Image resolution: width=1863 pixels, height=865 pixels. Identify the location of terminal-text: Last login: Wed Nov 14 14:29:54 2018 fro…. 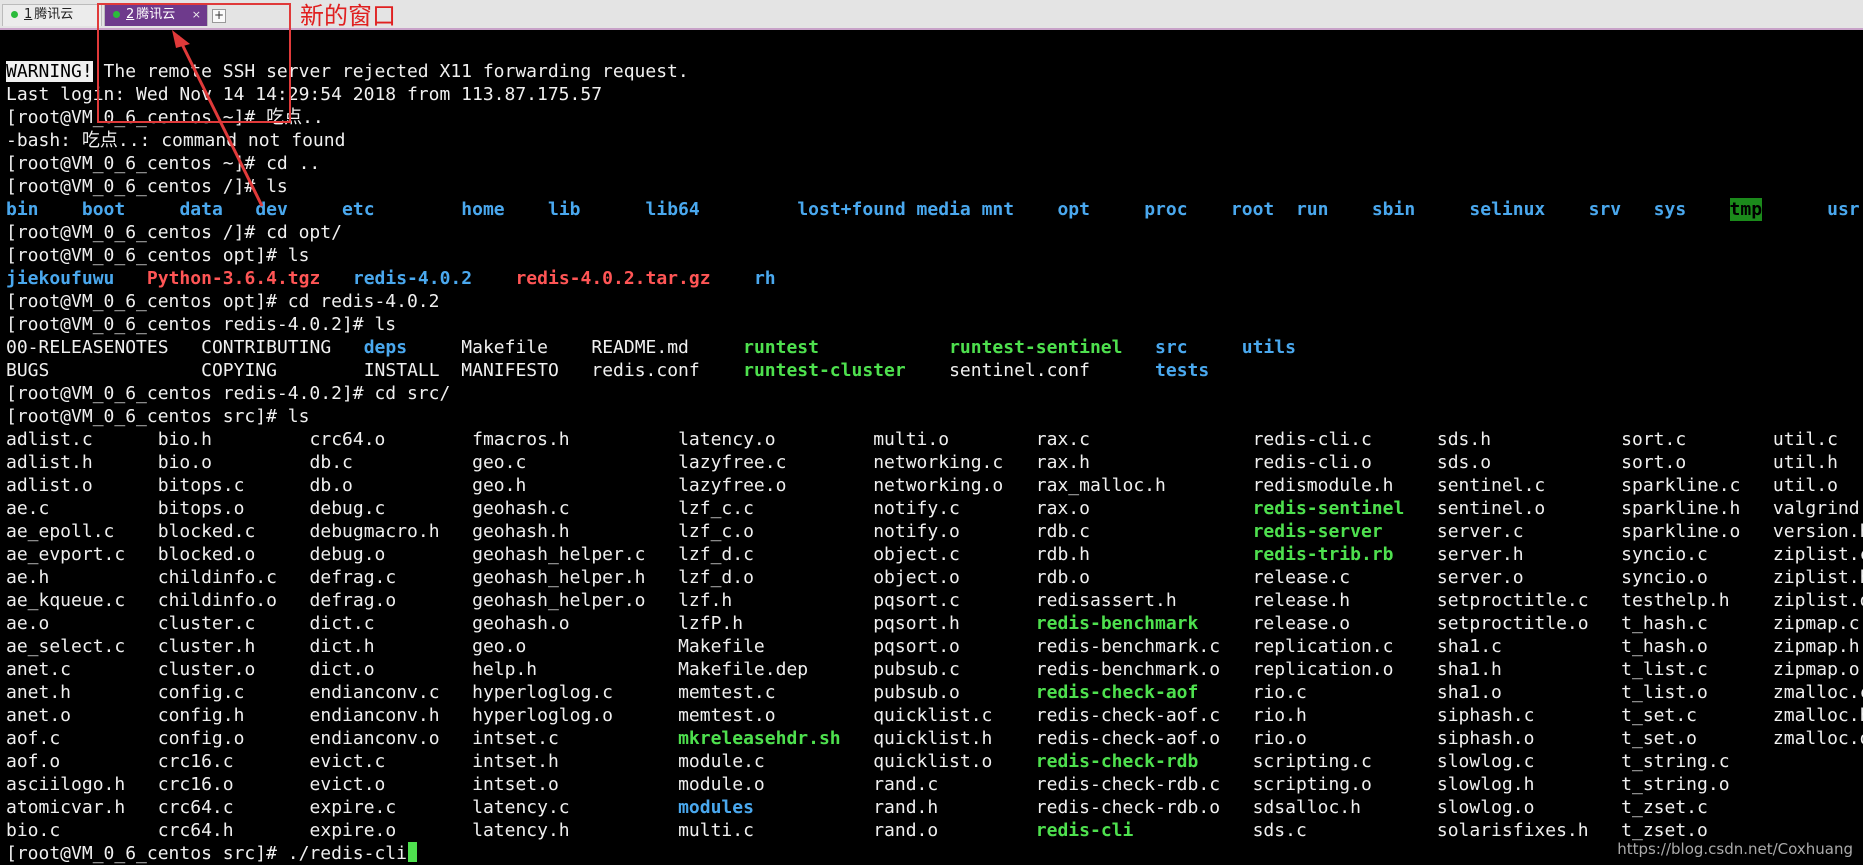
(304, 94).